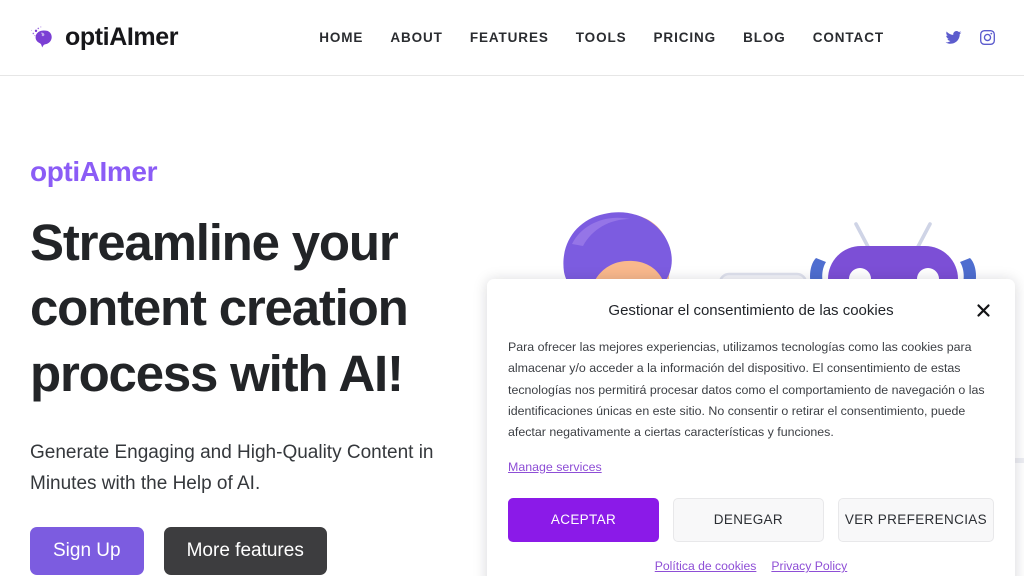 The width and height of the screenshot is (1024, 576). Describe the element at coordinates (983, 310) in the screenshot. I see `close-icon` at that location.